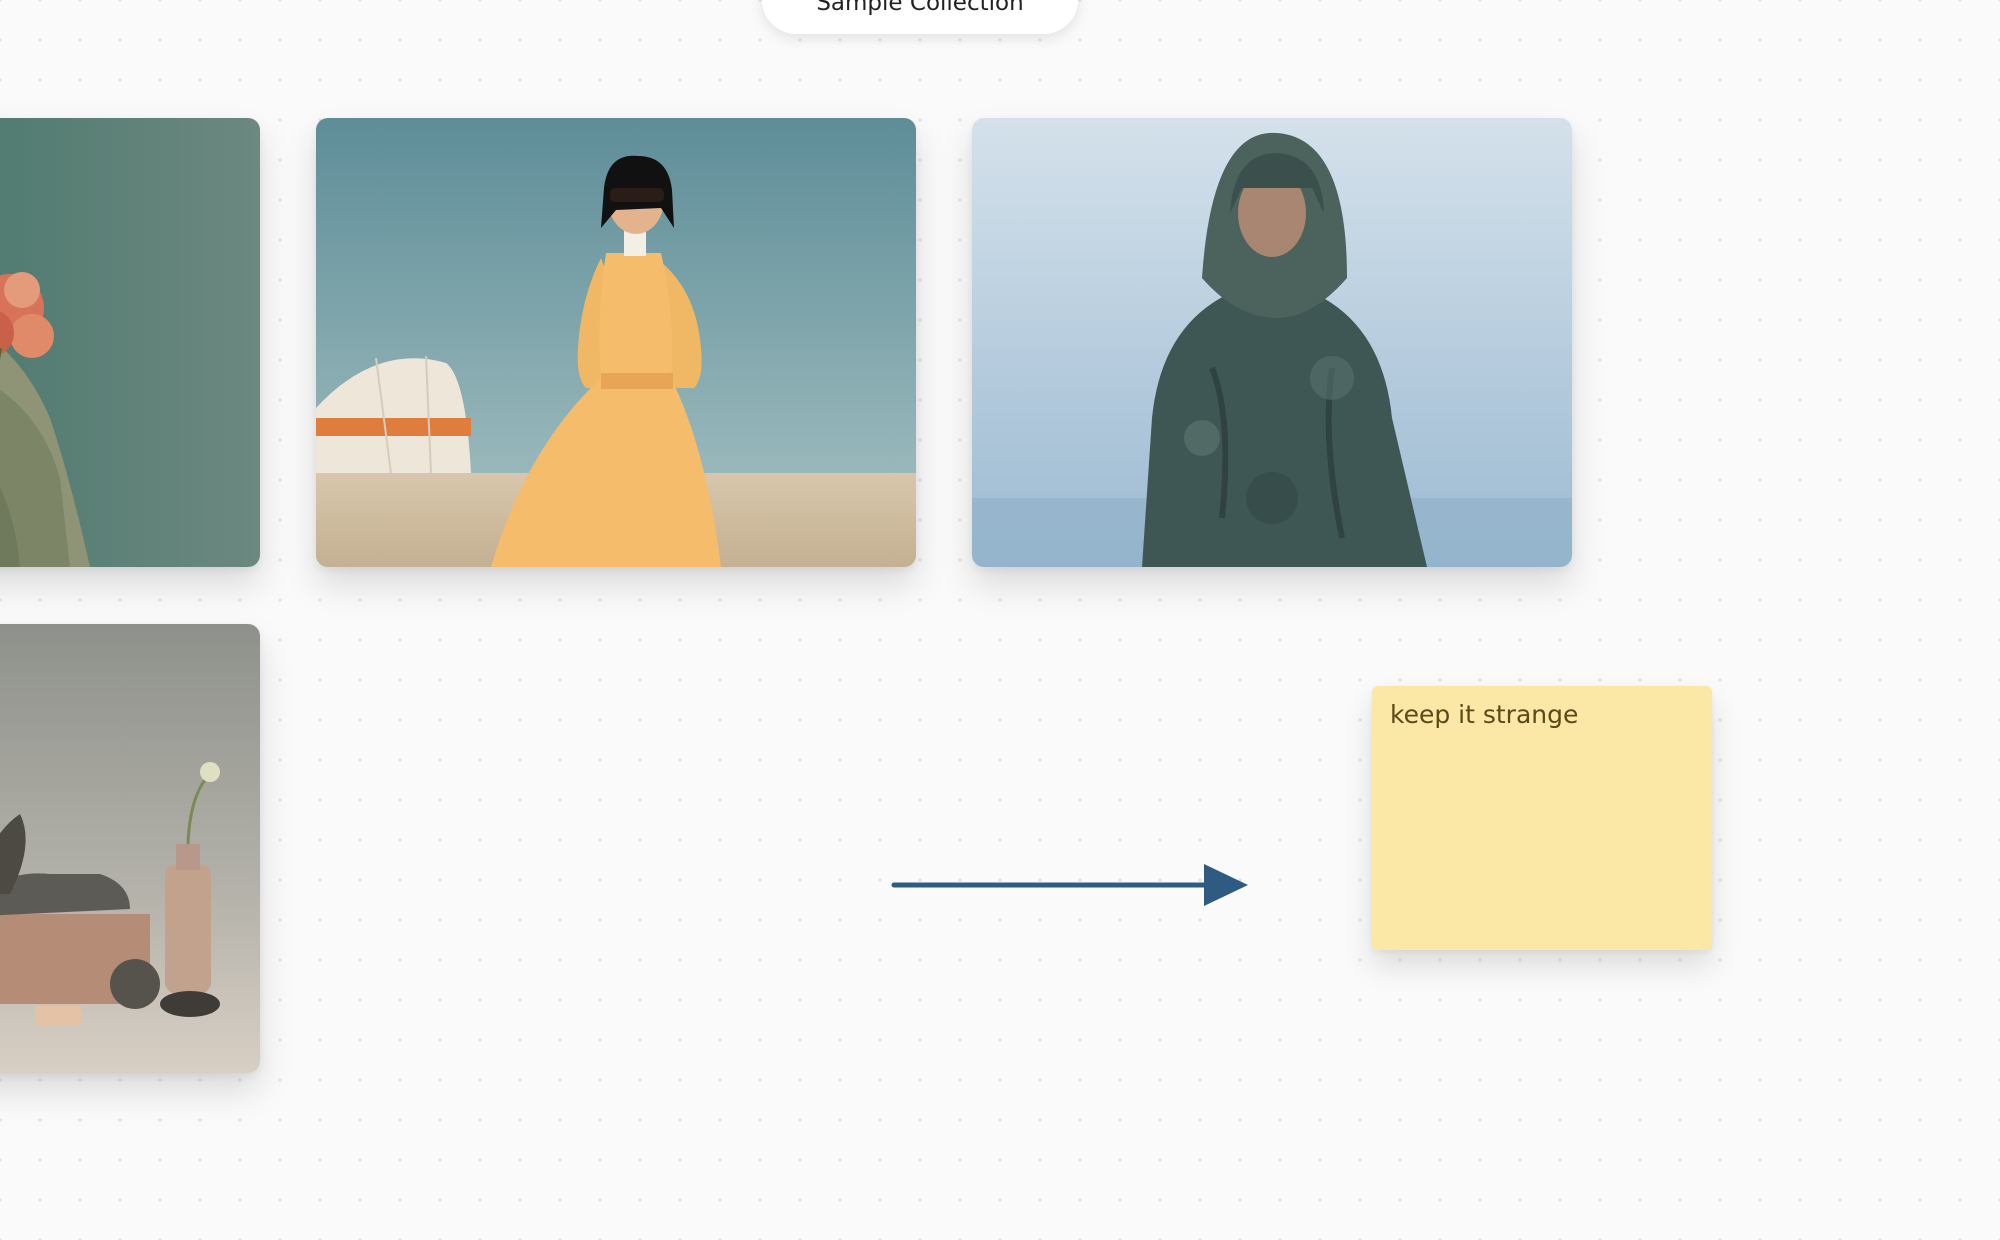 Image resolution: width=2000 pixels, height=1240 pixels. What do you see at coordinates (920, 17) in the screenshot?
I see `collection-title-pill: Sample Collection` at bounding box center [920, 17].